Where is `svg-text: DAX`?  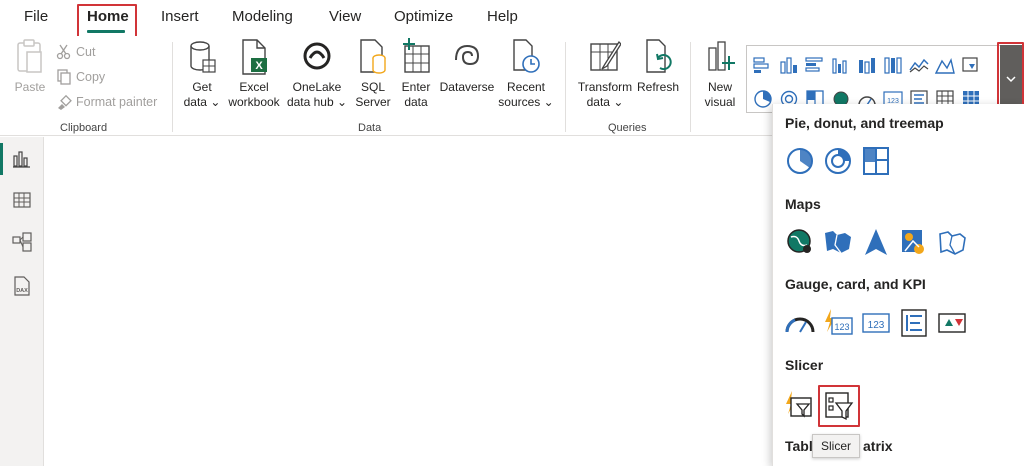 svg-text: DAX is located at coordinates (22, 291).